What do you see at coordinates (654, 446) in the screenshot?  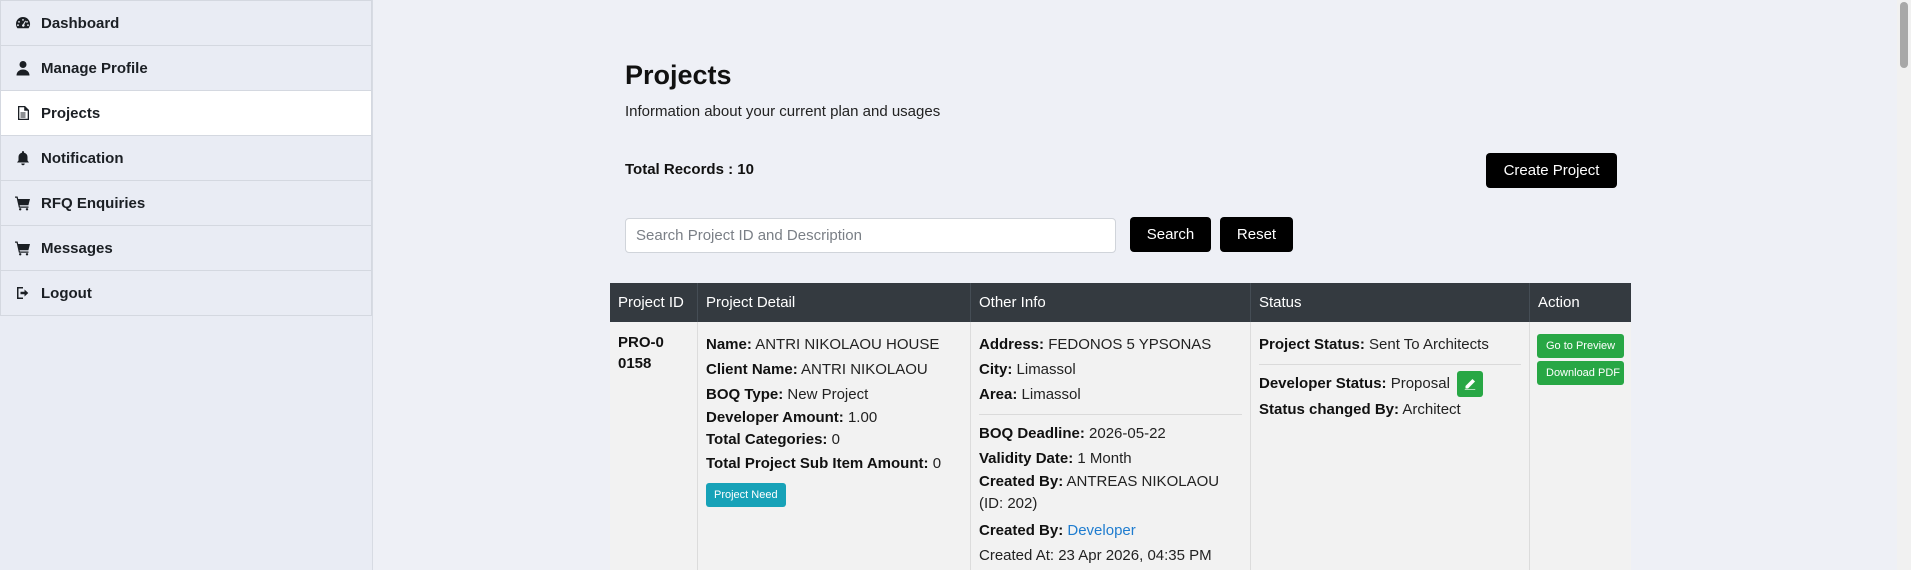 I see `project-id-cell: PRO-00158` at bounding box center [654, 446].